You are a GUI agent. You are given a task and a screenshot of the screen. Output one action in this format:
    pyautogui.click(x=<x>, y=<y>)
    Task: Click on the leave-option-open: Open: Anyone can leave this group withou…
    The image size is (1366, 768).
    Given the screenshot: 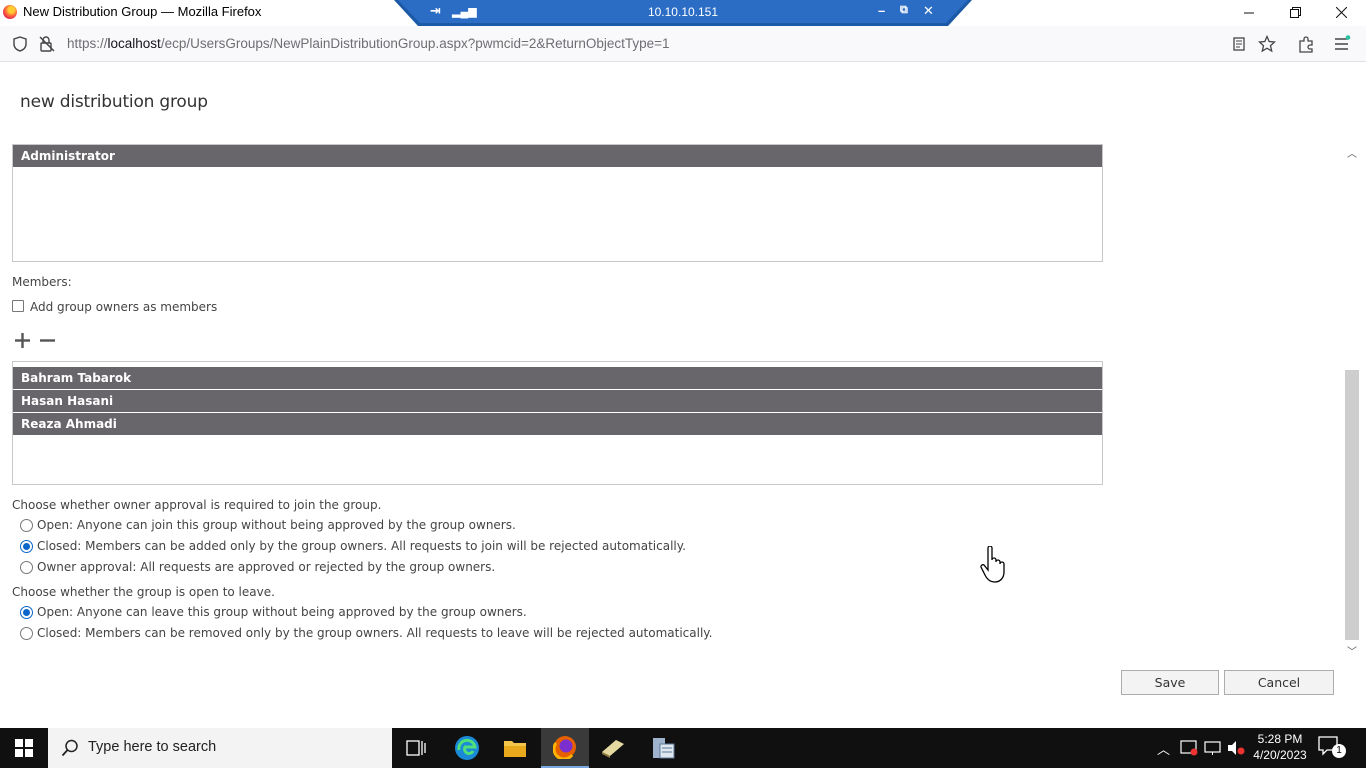 What is the action you would take?
    pyautogui.click(x=273, y=612)
    